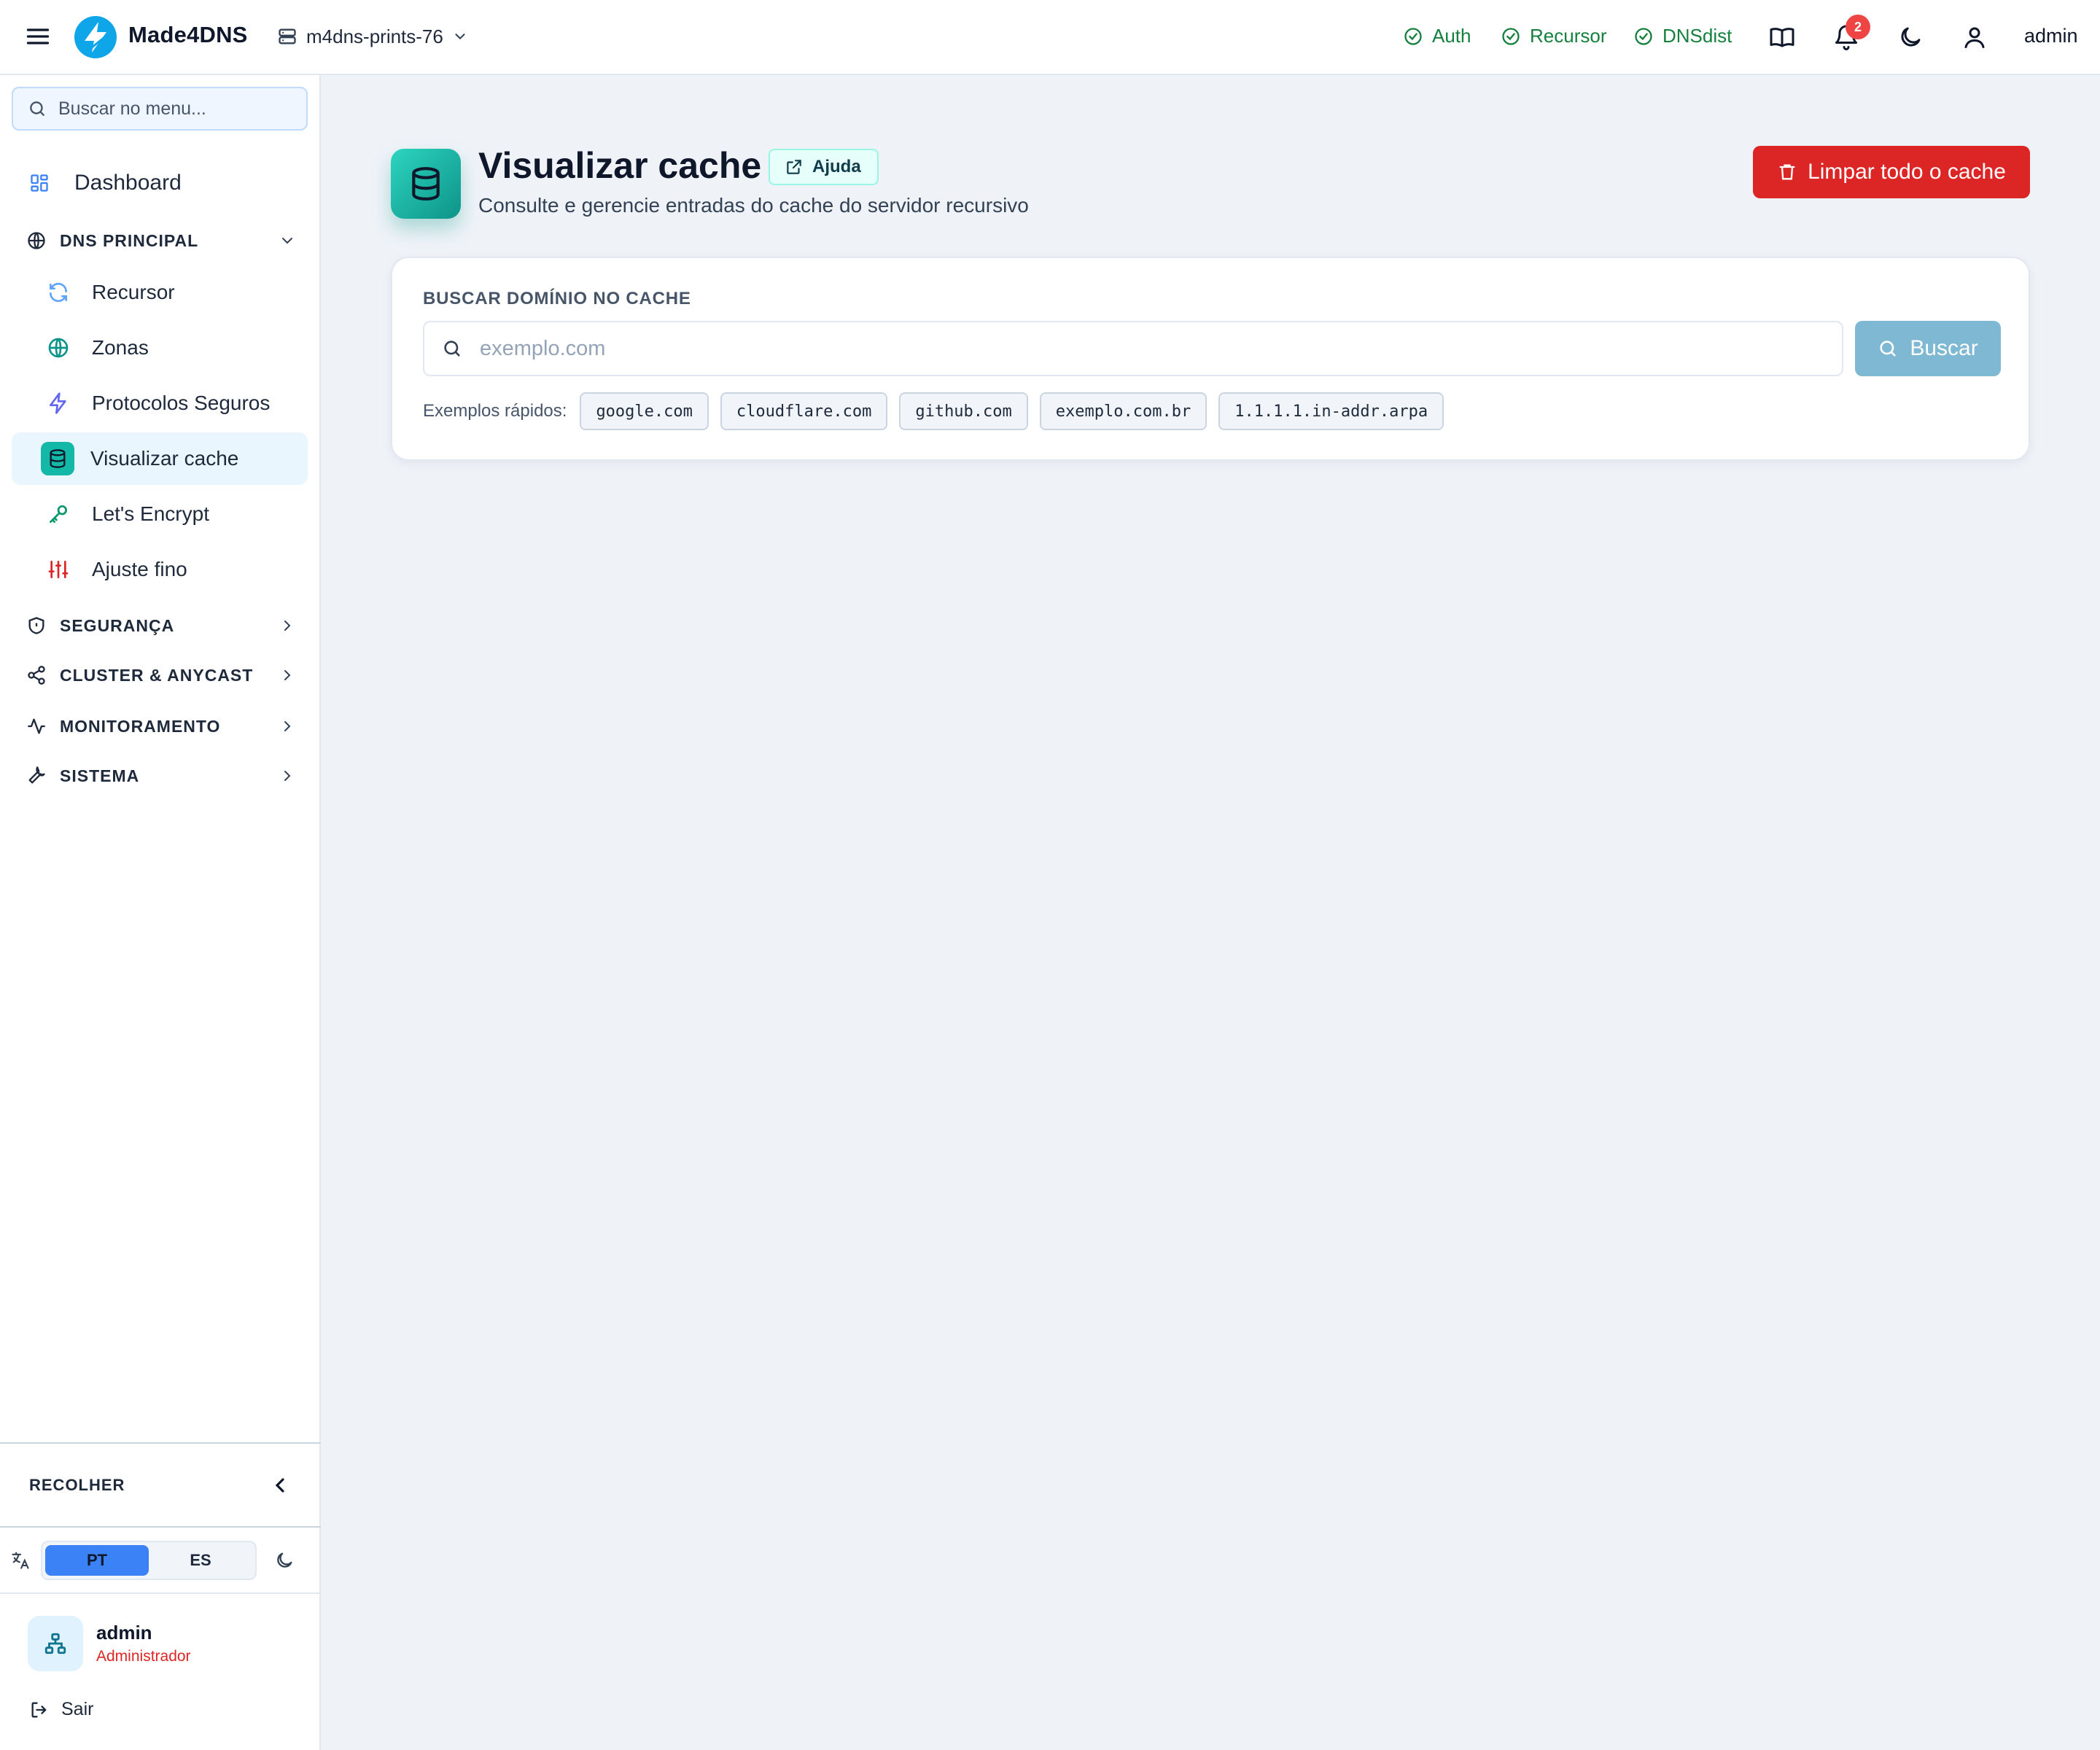  I want to click on profile-name: admin, so click(124, 1633).